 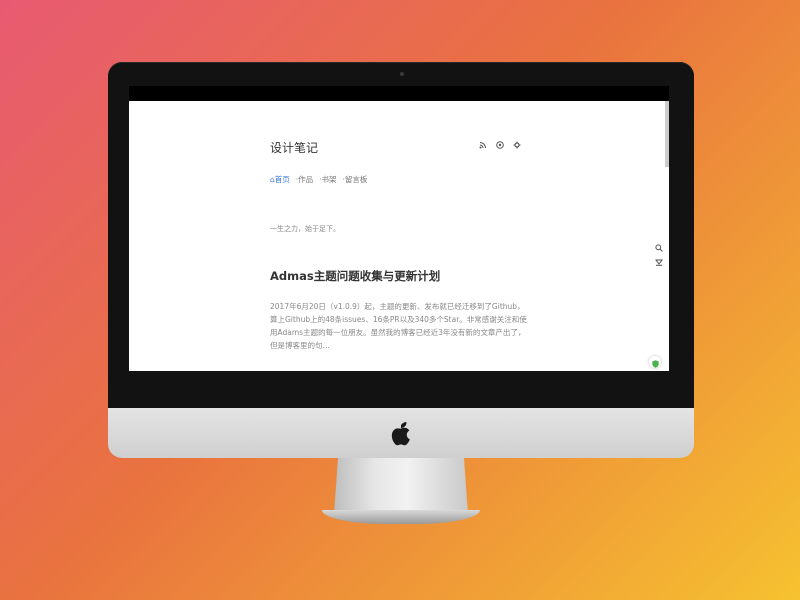 I want to click on post-title: Admas主题问题收集与更新计划, so click(x=355, y=276).